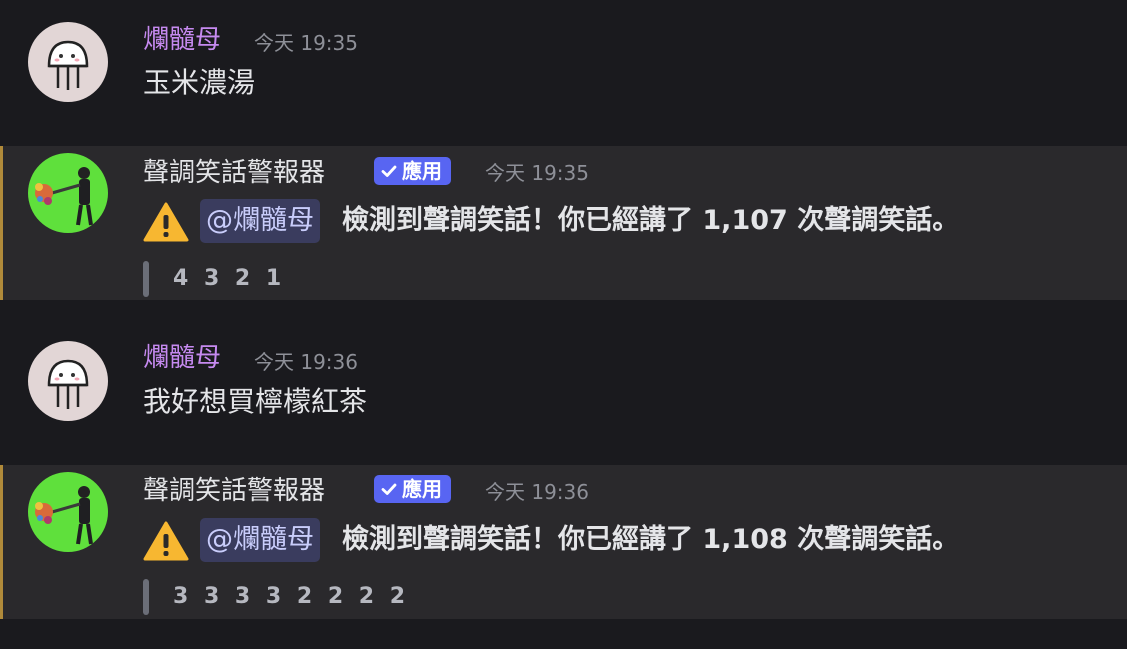  Describe the element at coordinates (651, 220) in the screenshot. I see `alert-text: 檢測到聲調笑話！你已經講了 1,107 次聲調笑話。` at that location.